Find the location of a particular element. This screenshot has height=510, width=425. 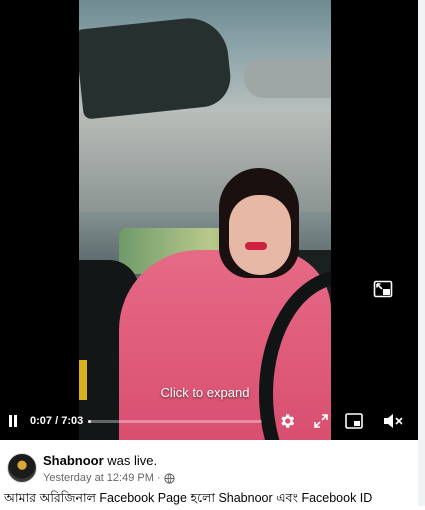

exit-pip-button is located at coordinates (383, 289).